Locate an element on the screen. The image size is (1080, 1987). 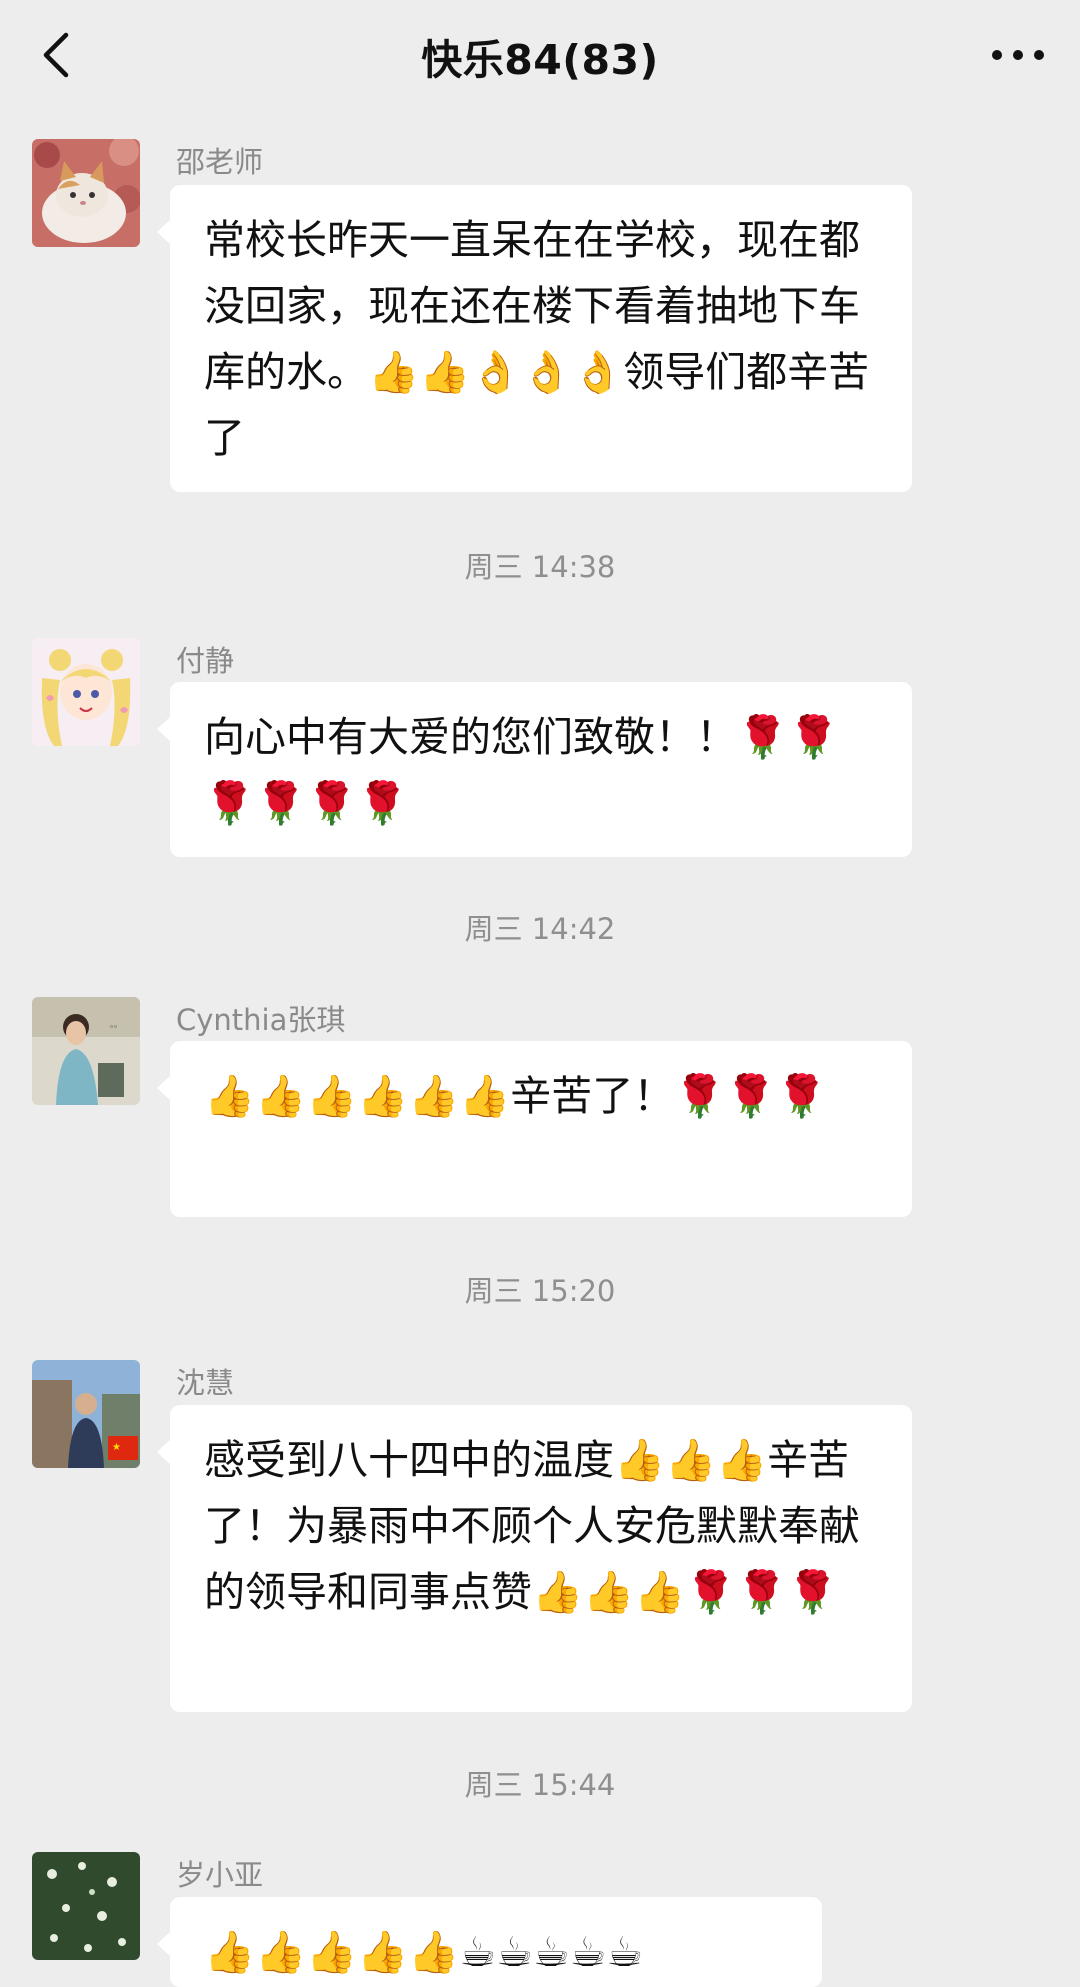
timestamp: 周三 15:44 is located at coordinates (540, 1785).